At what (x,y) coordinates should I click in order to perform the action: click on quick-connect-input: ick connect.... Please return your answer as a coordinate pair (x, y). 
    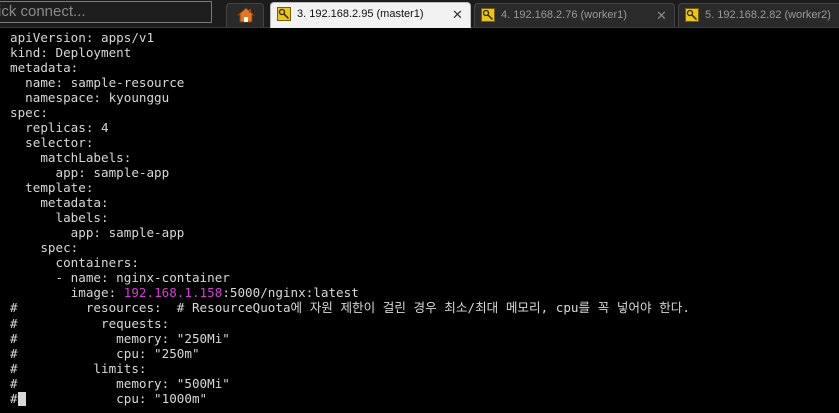
    Looking at the image, I should click on (106, 12).